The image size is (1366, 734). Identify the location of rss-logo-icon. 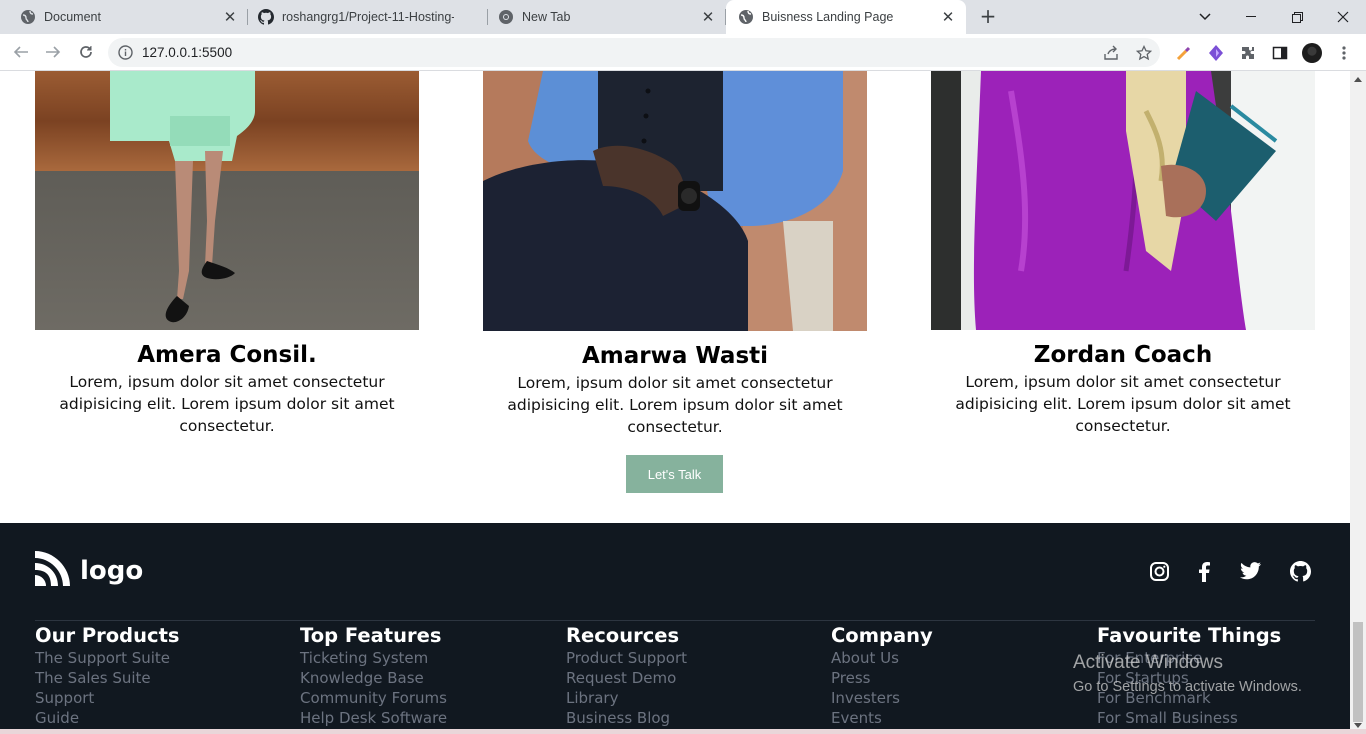
(52, 570).